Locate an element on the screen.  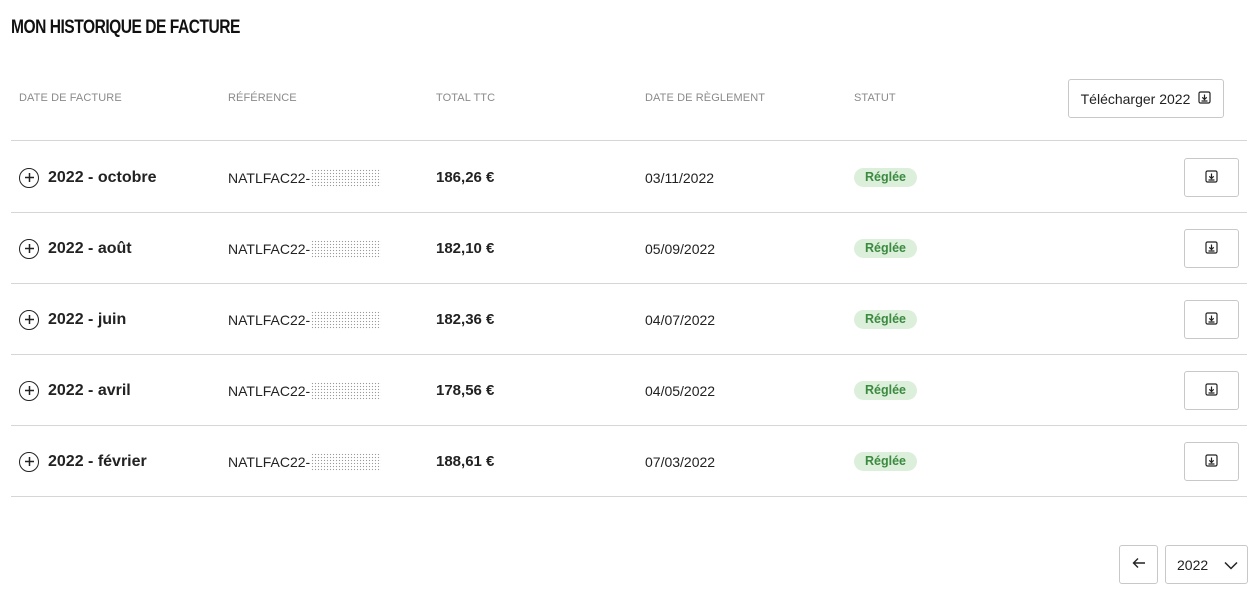
header-settlement-date: DATE DE RÈGLEMENT is located at coordinates (705, 98).